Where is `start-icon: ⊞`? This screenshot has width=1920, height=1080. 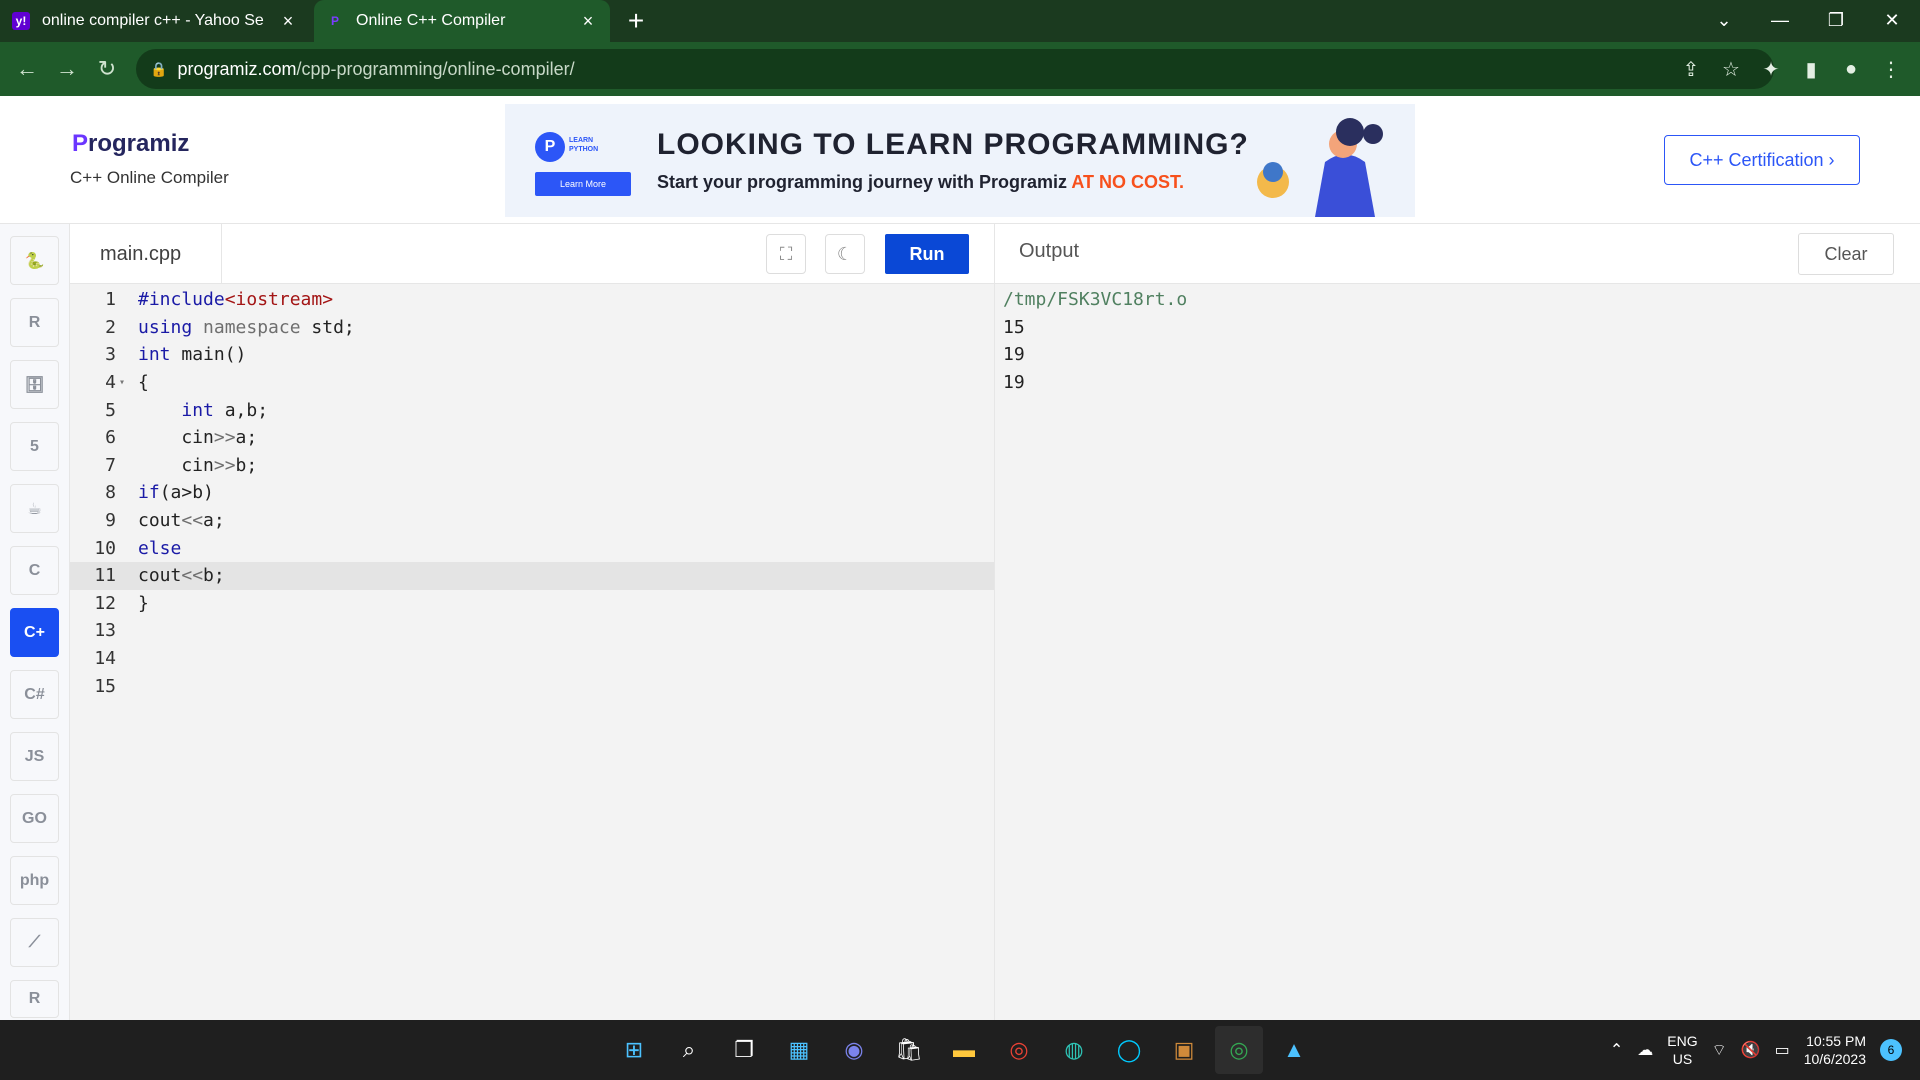
start-icon: ⊞ is located at coordinates (634, 1050).